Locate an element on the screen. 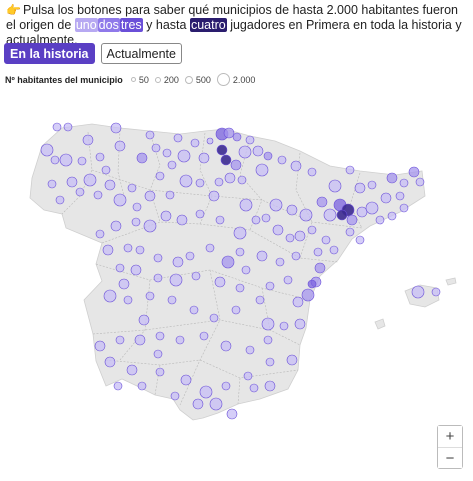 This screenshot has width=473, height=481. zoom-out-button: − is located at coordinates (450, 457).